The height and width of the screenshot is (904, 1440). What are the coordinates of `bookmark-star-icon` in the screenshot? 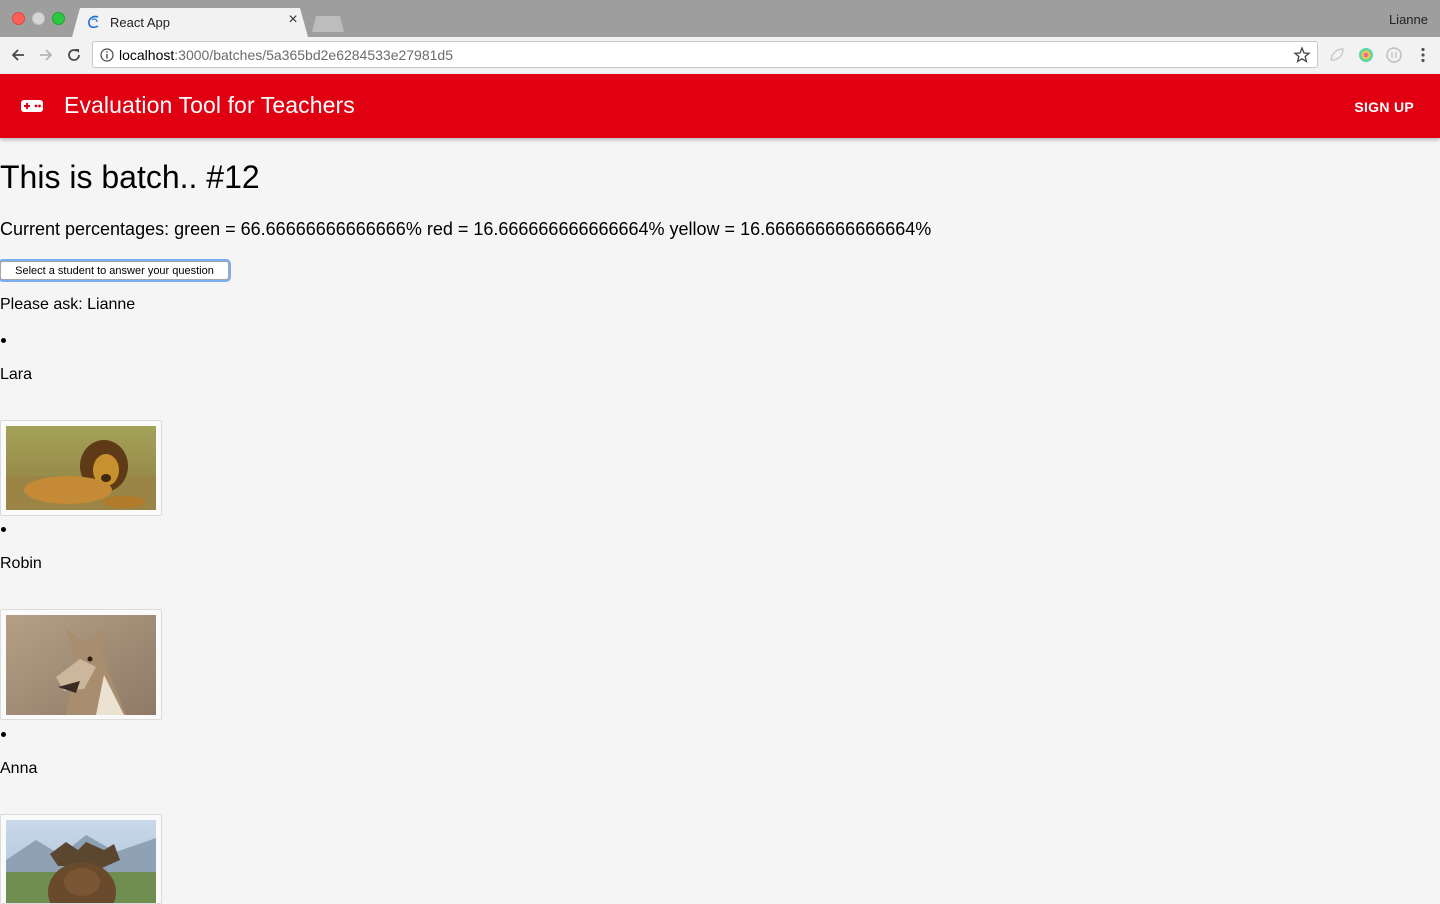 It's located at (1302, 55).